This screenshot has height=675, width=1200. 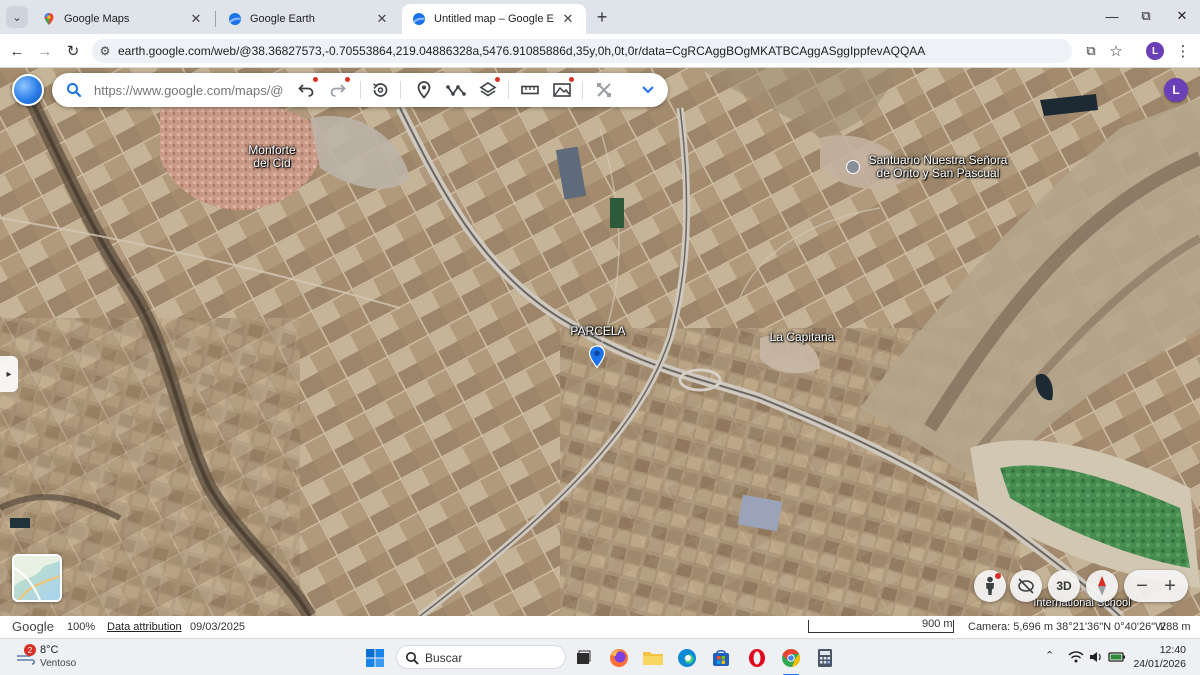 I want to click on zoom-in-button: +, so click(x=1170, y=586).